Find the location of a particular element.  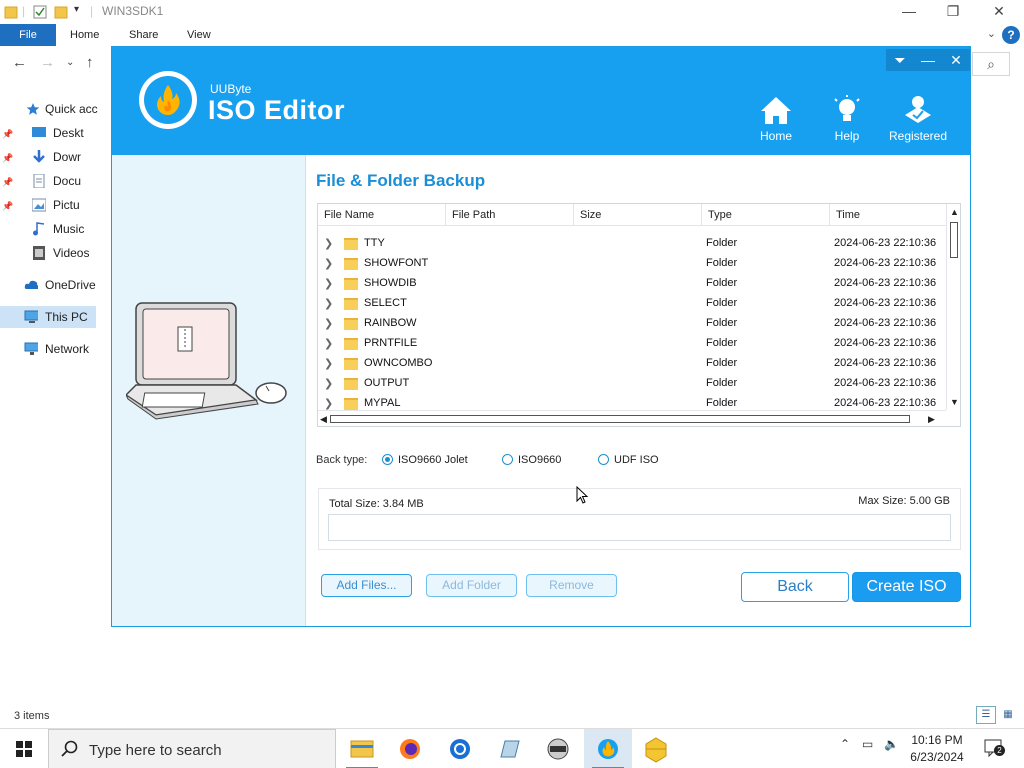

scroll-left-icon: ◀ is located at coordinates (323, 419).